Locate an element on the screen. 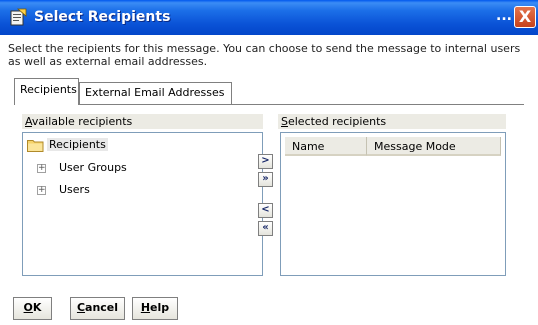 This screenshot has width=538, height=325. title-bar: Select Recipients ... X is located at coordinates (269, 17).